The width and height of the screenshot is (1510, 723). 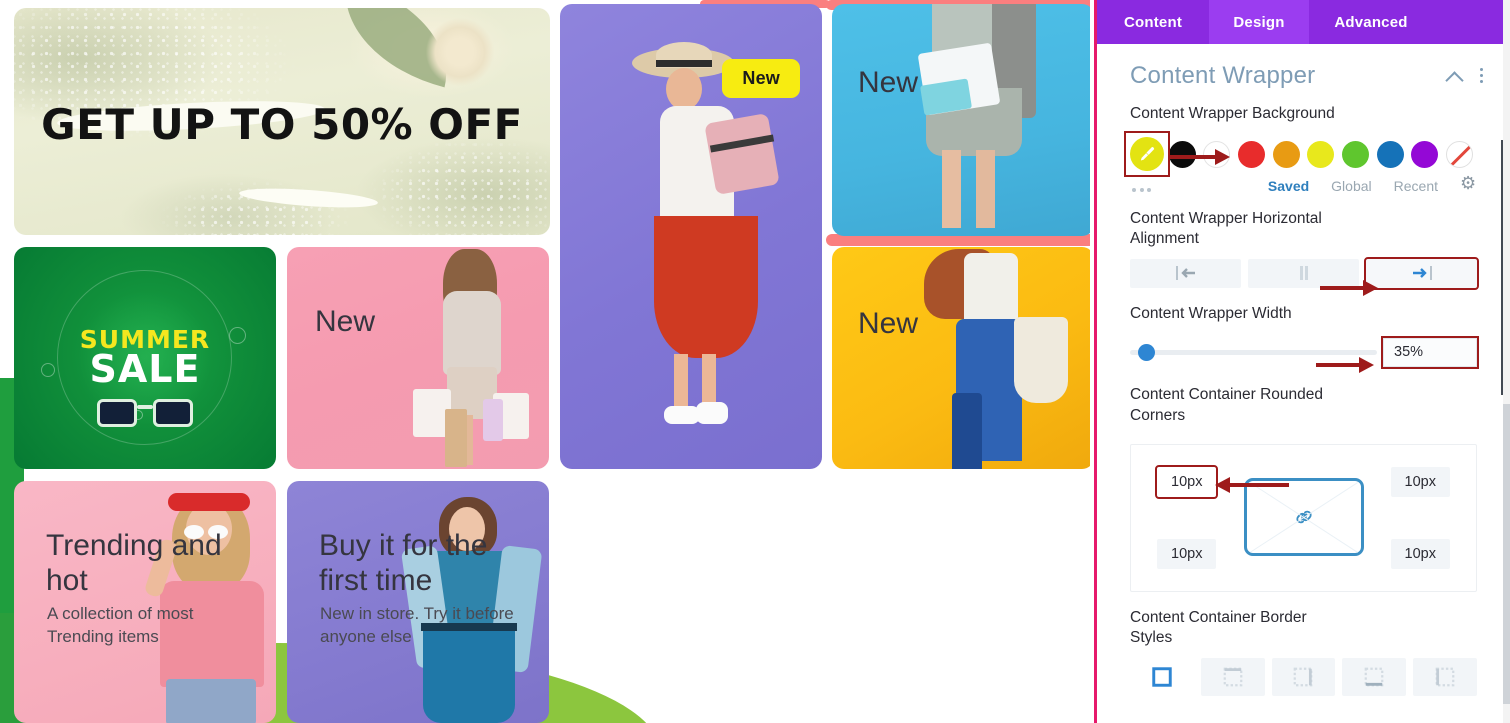 I want to click on model-photo-purple, so click(x=704, y=250).